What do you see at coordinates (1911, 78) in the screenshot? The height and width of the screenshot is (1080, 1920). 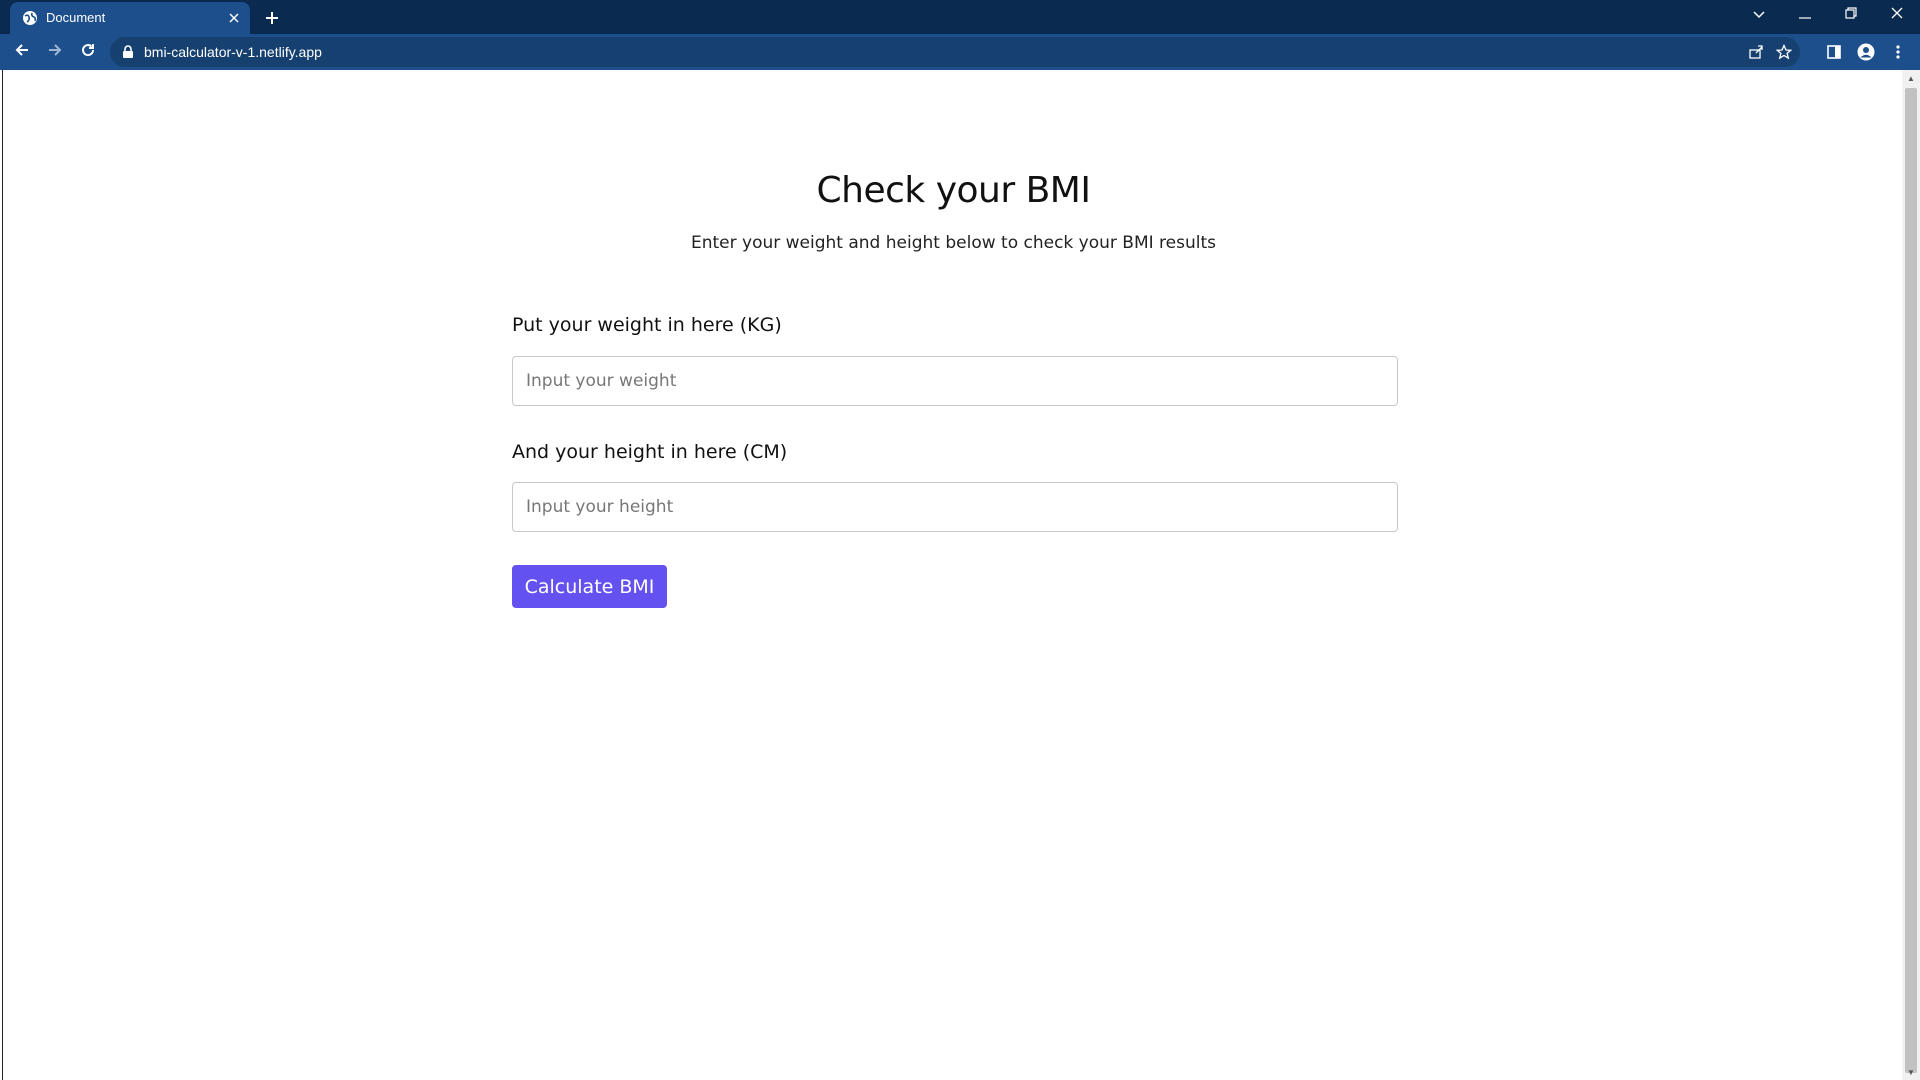 I see `scroll-up-icon: ▲` at bounding box center [1911, 78].